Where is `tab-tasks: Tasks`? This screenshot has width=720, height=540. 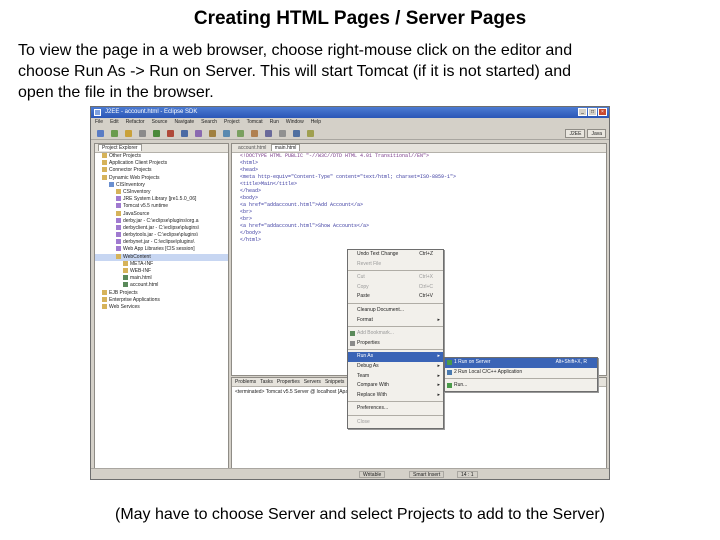
tab-tasks: Tasks is located at coordinates (266, 382).